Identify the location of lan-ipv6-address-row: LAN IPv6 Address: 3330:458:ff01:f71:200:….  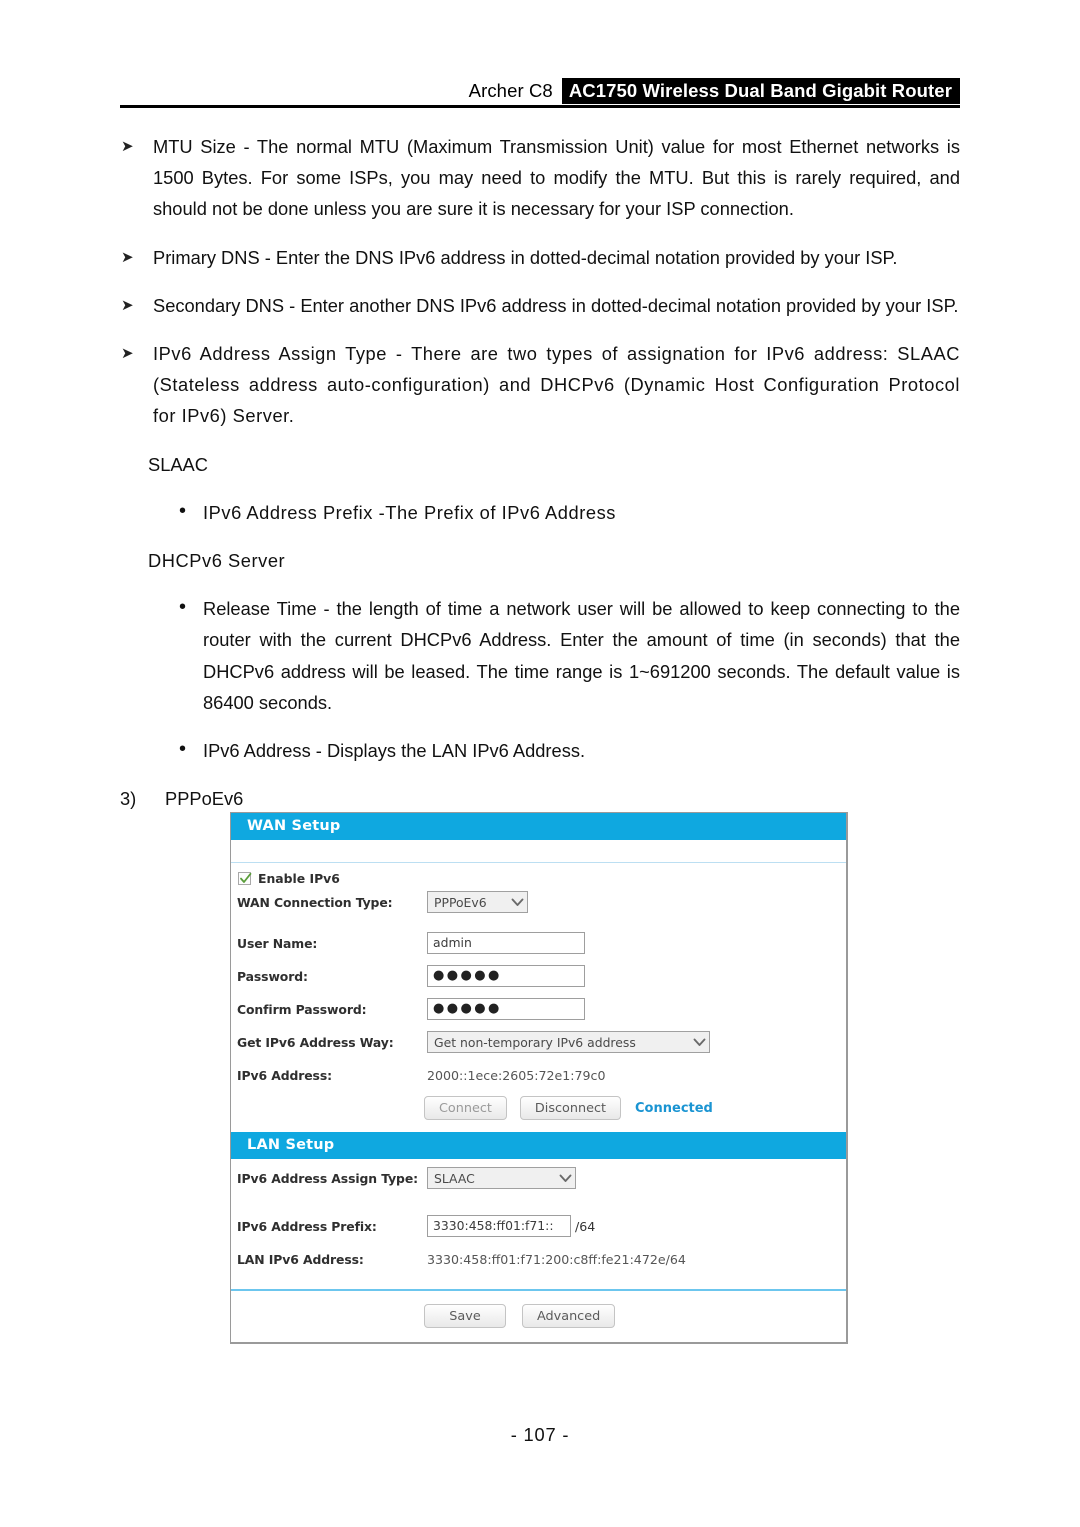
(538, 1259).